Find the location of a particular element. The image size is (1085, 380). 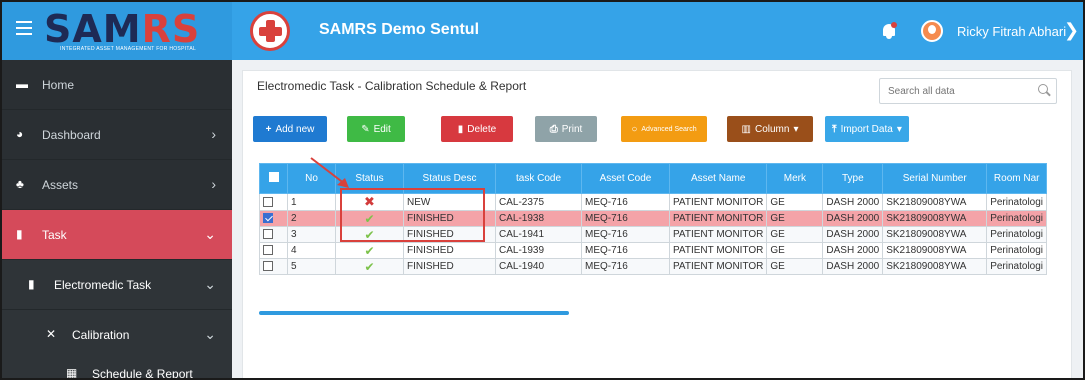

column-button: ▥ Column ▾ is located at coordinates (770, 129).